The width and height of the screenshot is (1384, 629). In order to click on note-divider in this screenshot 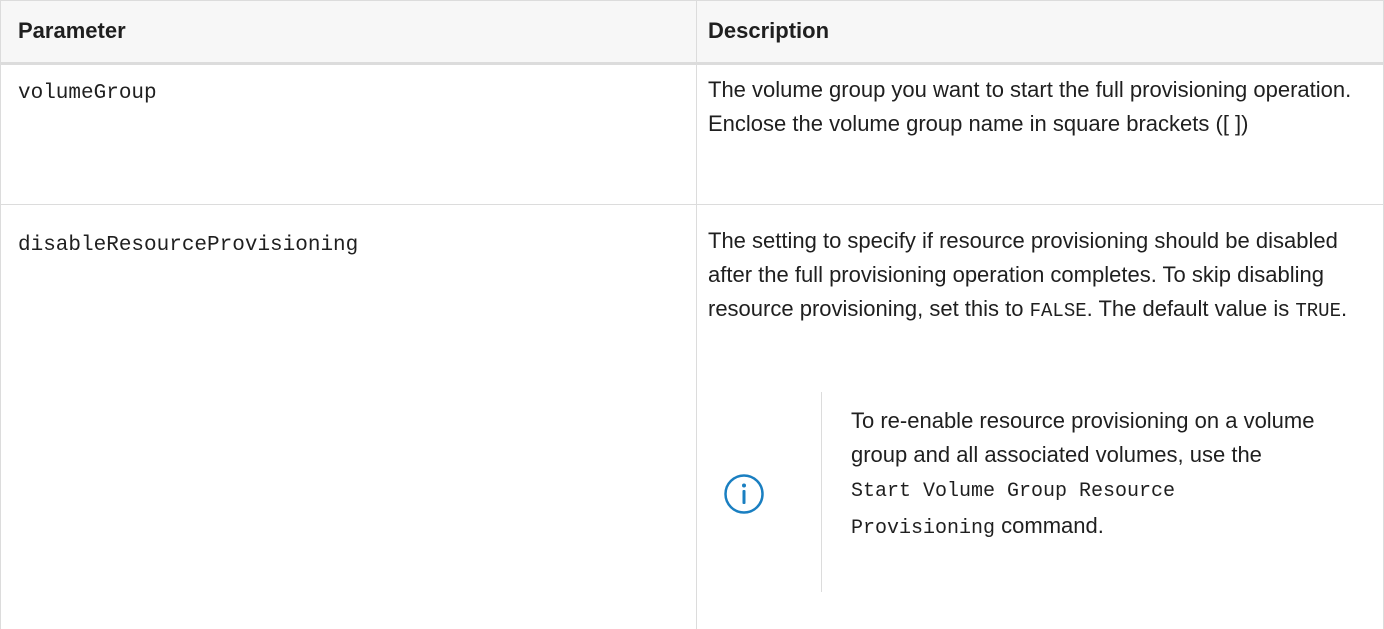, I will do `click(821, 492)`.